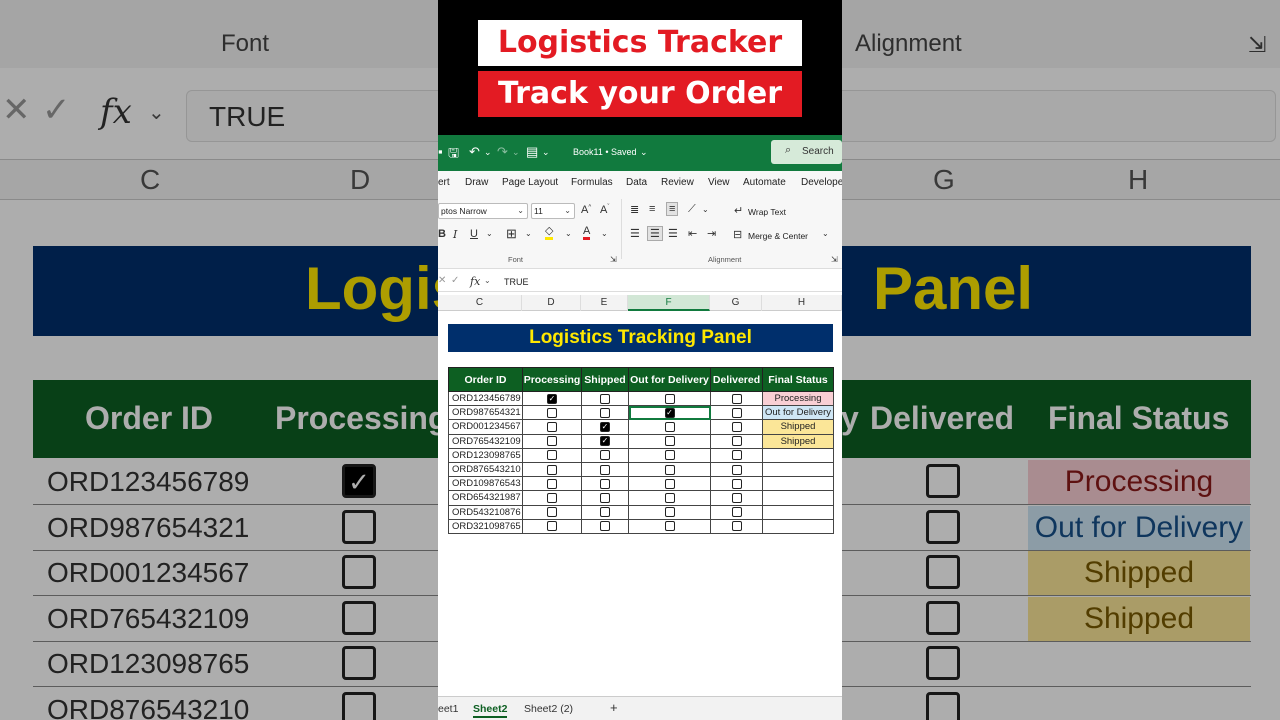 This screenshot has height=720, width=1280. What do you see at coordinates (448, 709) in the screenshot?
I see `sheet-tab-sheet1: eet1` at bounding box center [448, 709].